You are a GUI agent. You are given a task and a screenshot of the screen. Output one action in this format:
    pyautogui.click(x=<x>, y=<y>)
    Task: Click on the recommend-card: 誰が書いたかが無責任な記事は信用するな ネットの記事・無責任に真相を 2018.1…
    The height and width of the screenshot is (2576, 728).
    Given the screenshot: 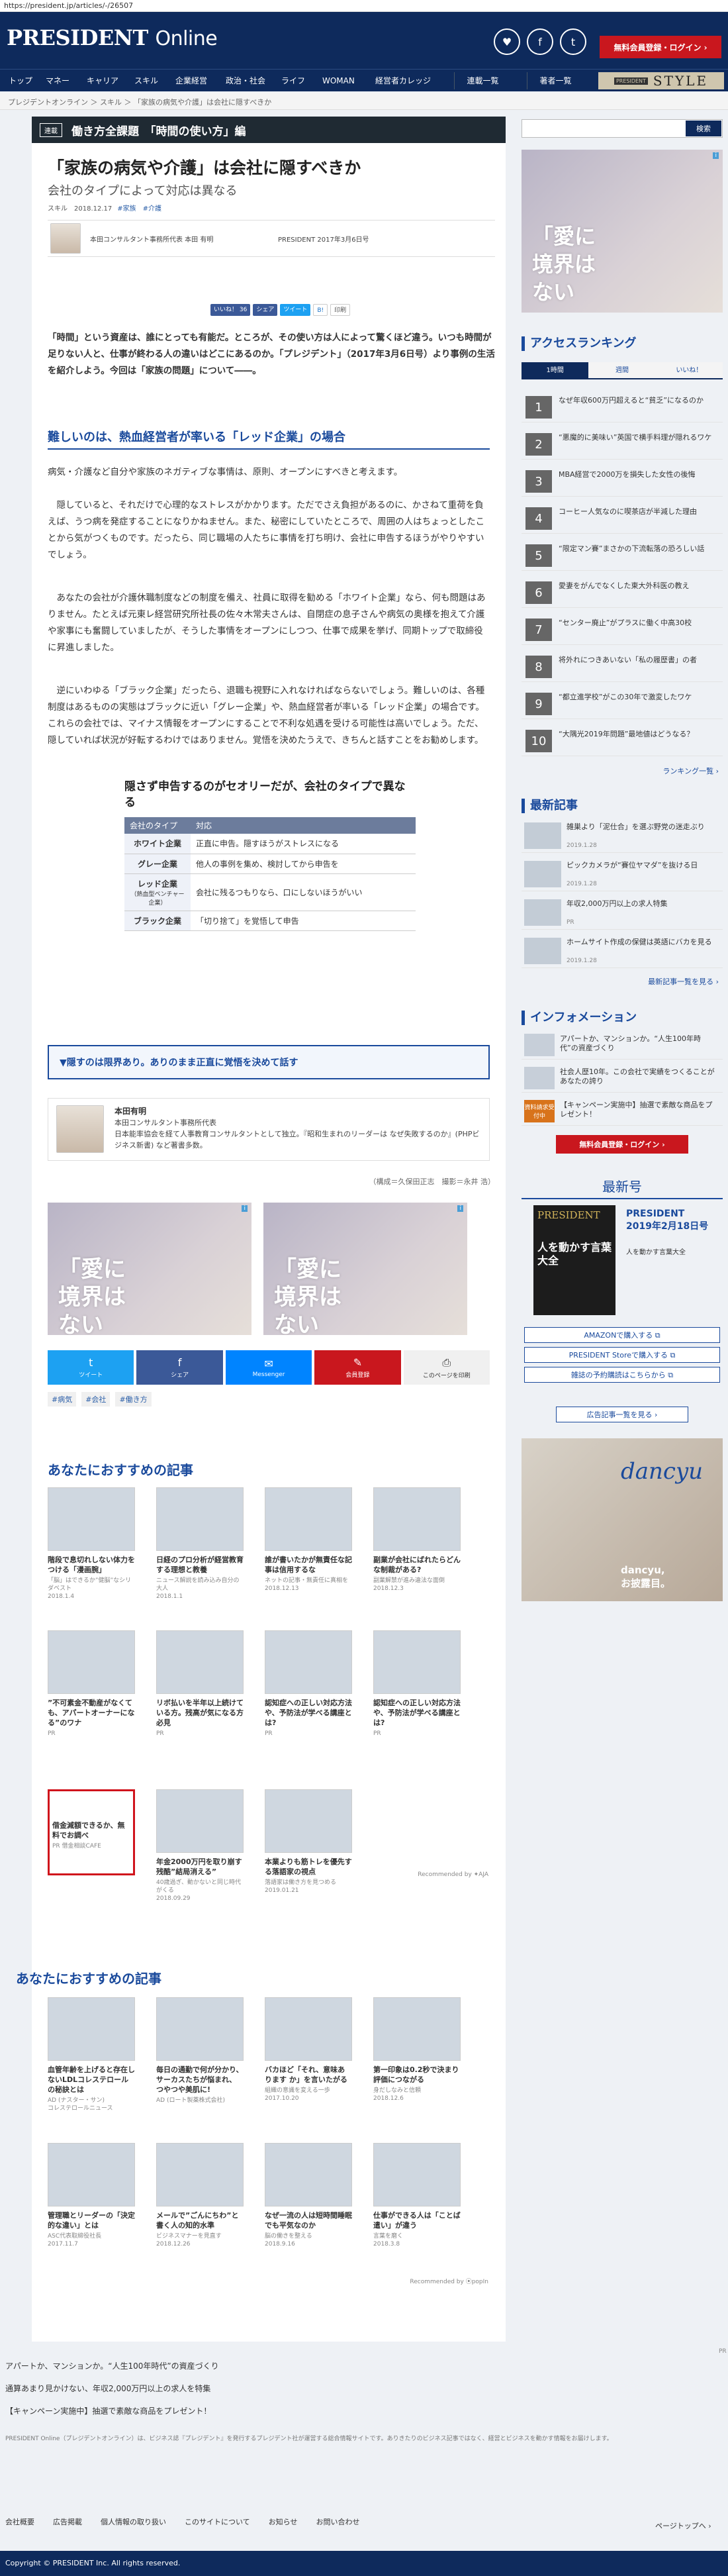 What is the action you would take?
    pyautogui.click(x=308, y=1540)
    